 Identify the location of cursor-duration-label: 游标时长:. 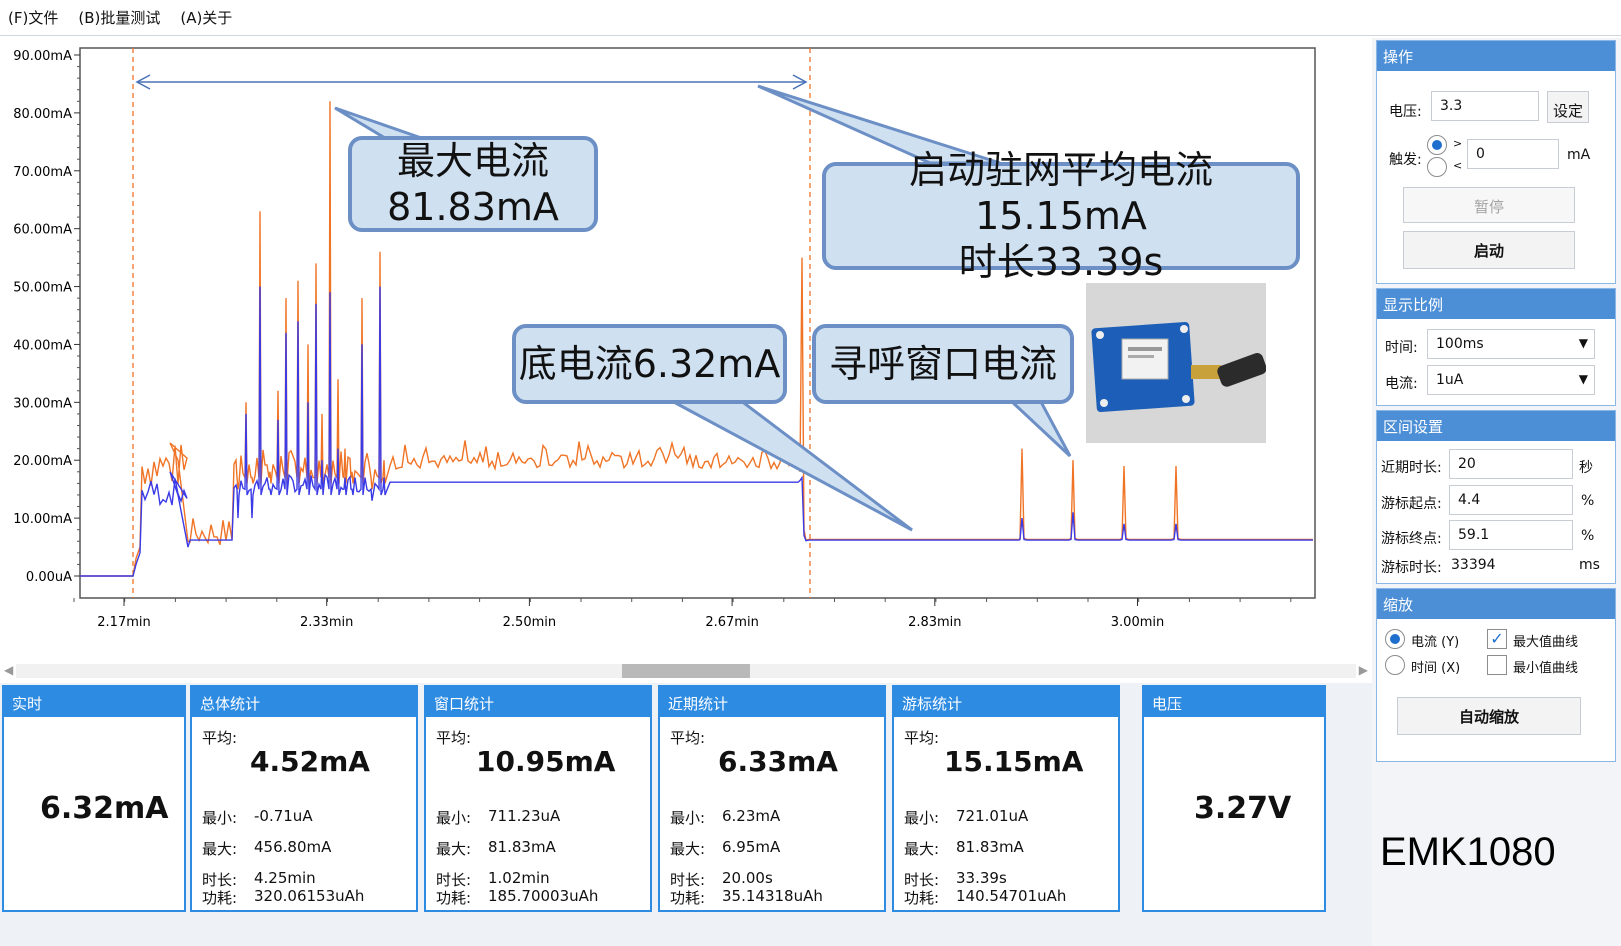
(1411, 568).